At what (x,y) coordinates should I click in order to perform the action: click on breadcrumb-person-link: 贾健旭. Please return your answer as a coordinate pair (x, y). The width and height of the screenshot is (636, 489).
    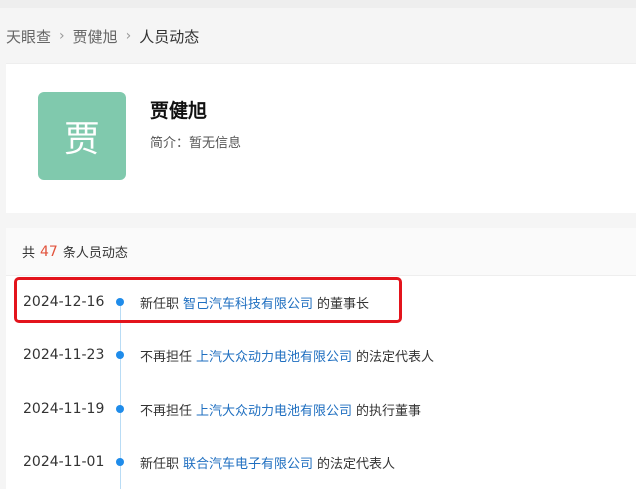
    Looking at the image, I should click on (95, 36).